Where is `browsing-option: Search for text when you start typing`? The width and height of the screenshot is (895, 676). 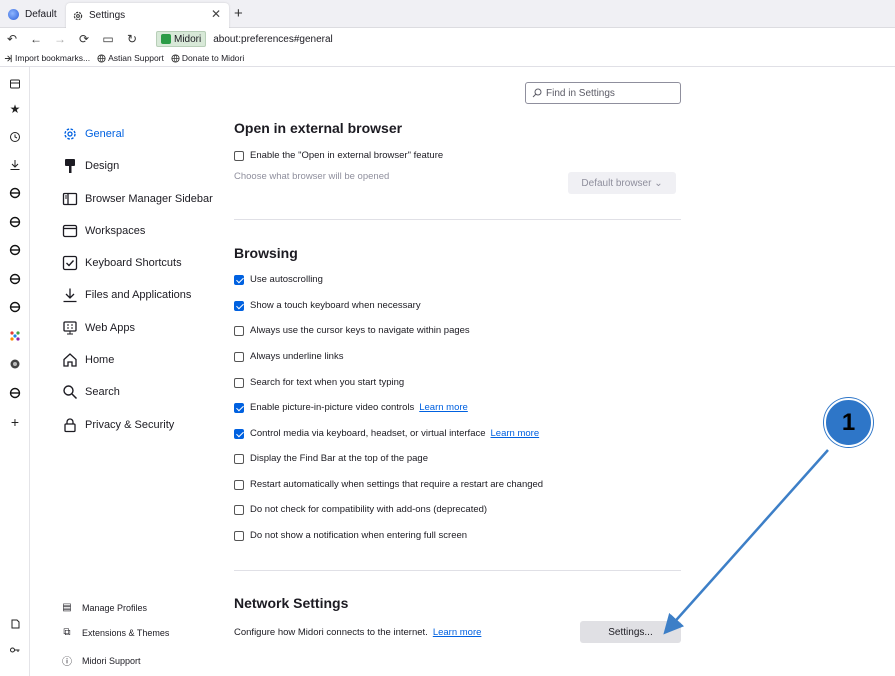
browsing-option: Search for text when you start typing is located at coordinates (319, 382).